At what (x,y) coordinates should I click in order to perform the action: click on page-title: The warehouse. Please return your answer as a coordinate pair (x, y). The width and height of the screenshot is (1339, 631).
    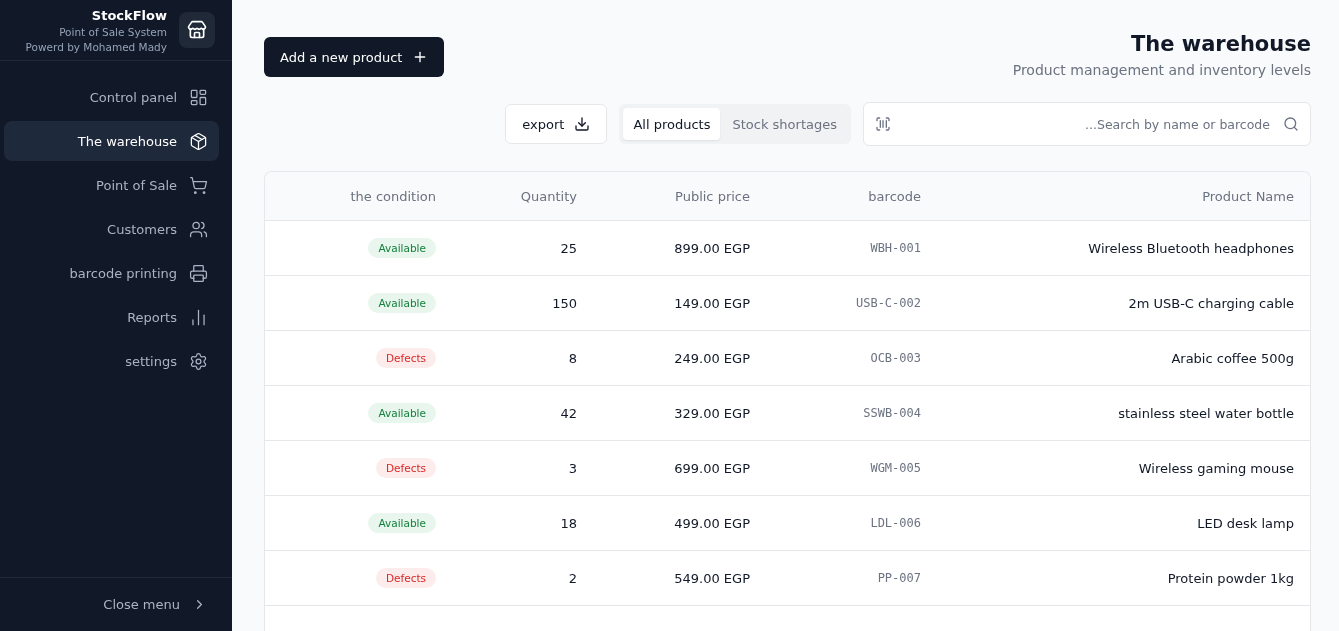
    Looking at the image, I should click on (1220, 44).